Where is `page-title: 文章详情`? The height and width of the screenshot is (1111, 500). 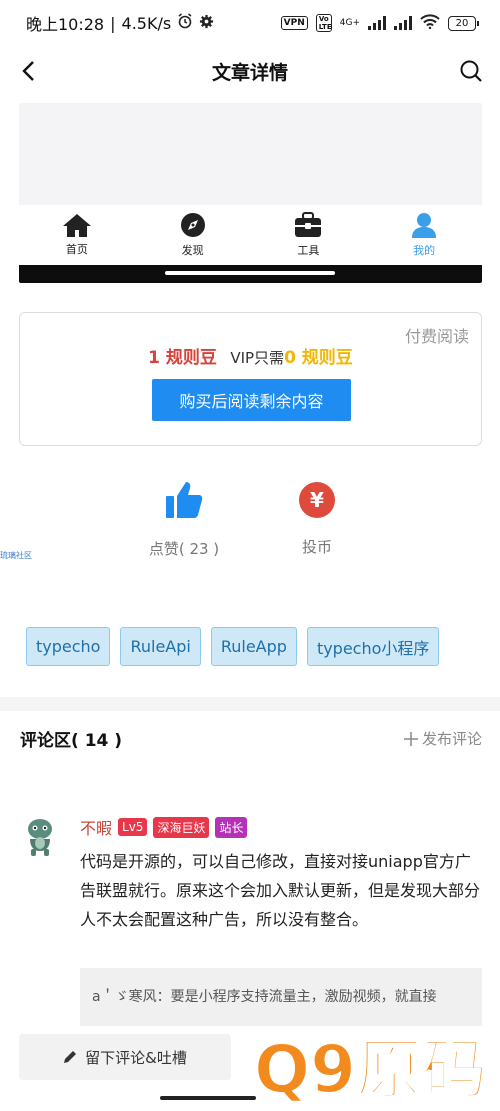 page-title: 文章详情 is located at coordinates (249, 72).